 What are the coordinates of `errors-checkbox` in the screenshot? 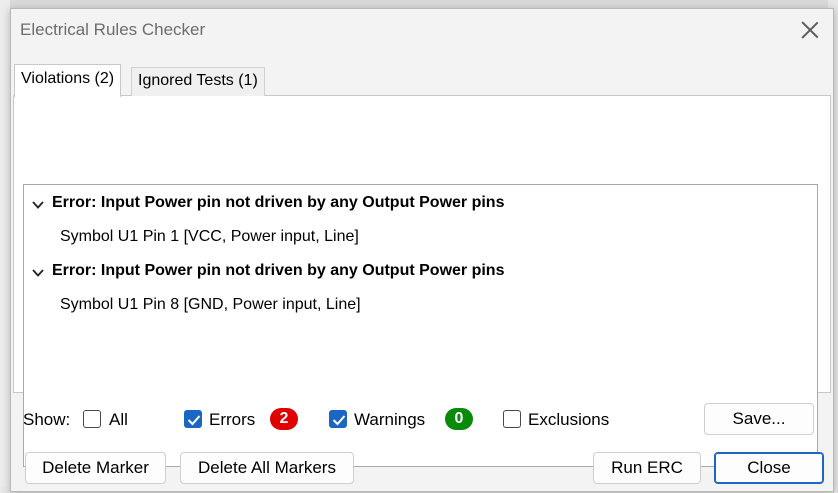 It's located at (193, 419).